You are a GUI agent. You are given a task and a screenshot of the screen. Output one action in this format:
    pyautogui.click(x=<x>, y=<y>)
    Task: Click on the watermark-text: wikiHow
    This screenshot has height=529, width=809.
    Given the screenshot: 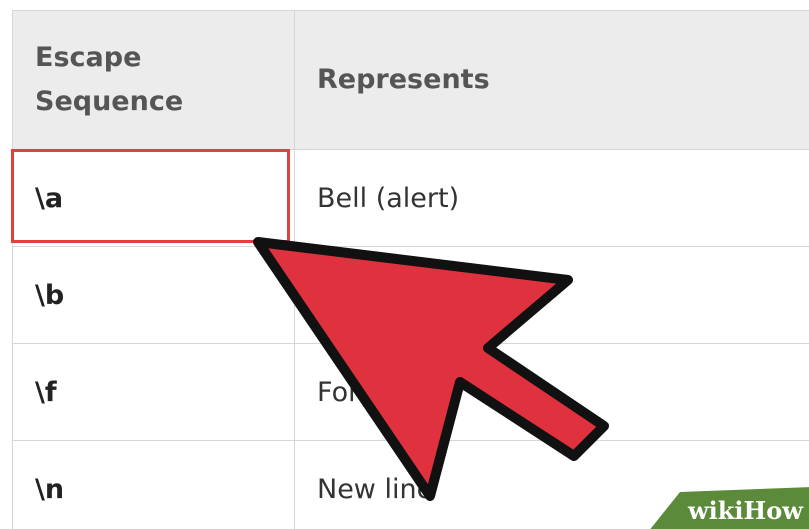 What is the action you would take?
    pyautogui.click(x=745, y=510)
    